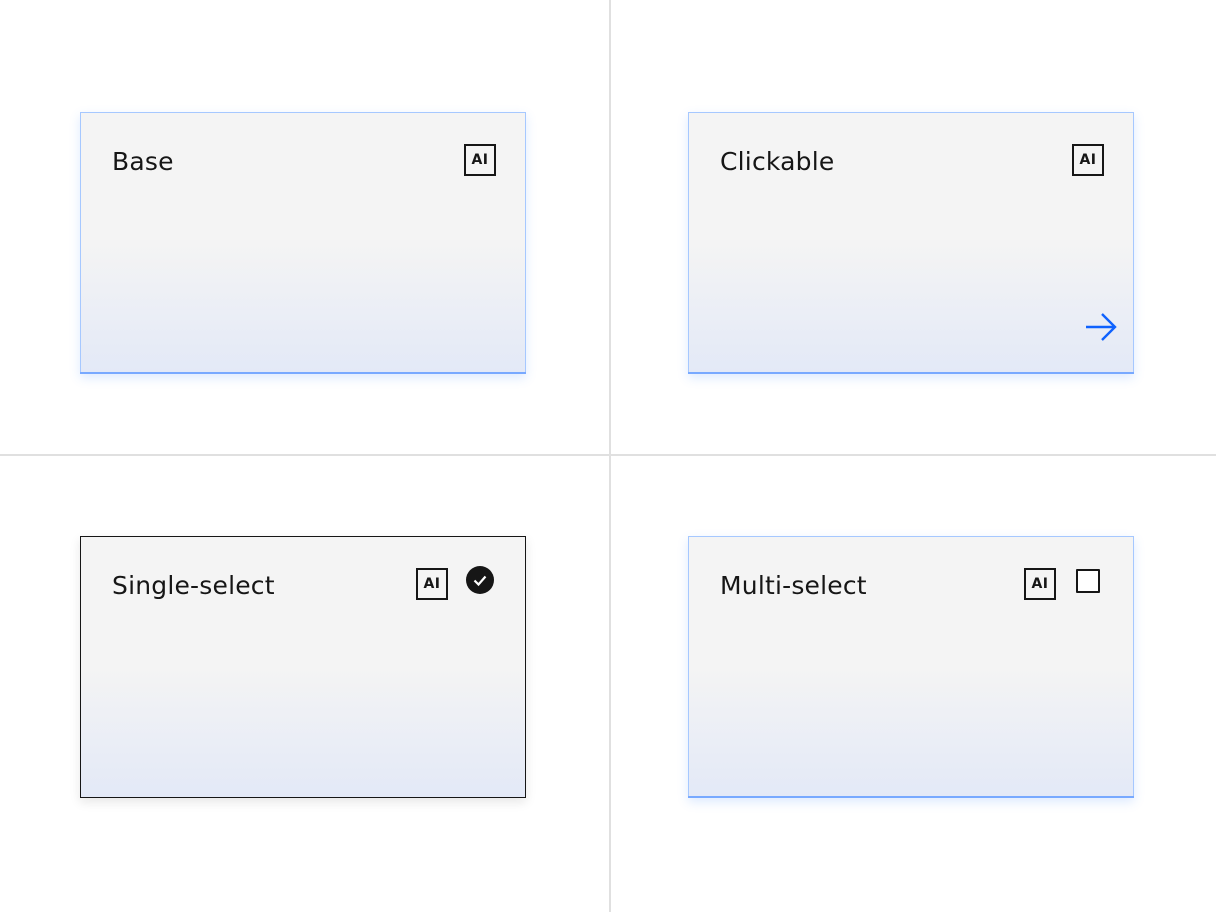 This screenshot has width=1216, height=912. What do you see at coordinates (1088, 581) in the screenshot?
I see `checkbox-icon` at bounding box center [1088, 581].